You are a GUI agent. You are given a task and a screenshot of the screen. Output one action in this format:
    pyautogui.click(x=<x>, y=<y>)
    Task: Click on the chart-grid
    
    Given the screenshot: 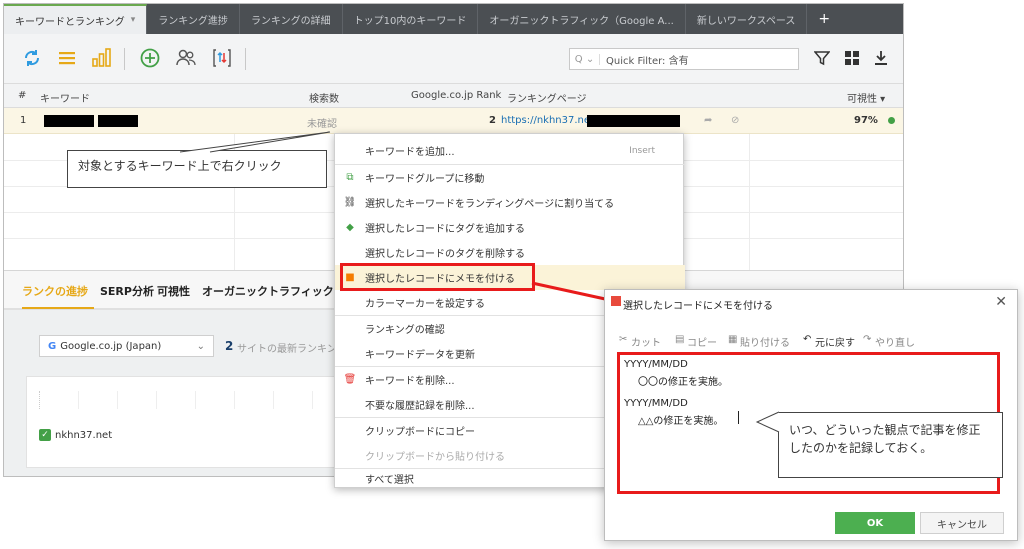 What is the action you would take?
    pyautogui.click(x=194, y=400)
    